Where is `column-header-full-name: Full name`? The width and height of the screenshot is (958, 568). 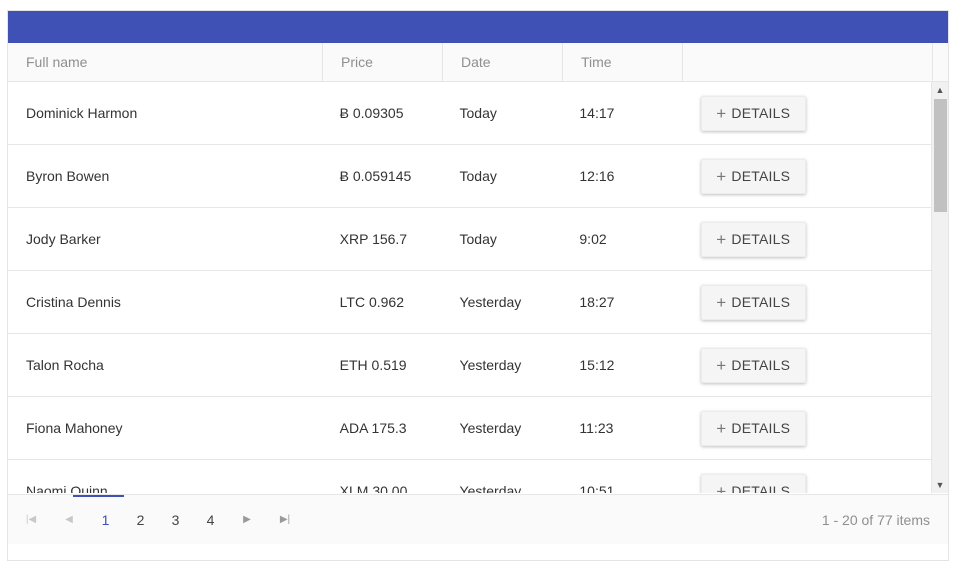
column-header-full-name: Full name is located at coordinates (165, 62).